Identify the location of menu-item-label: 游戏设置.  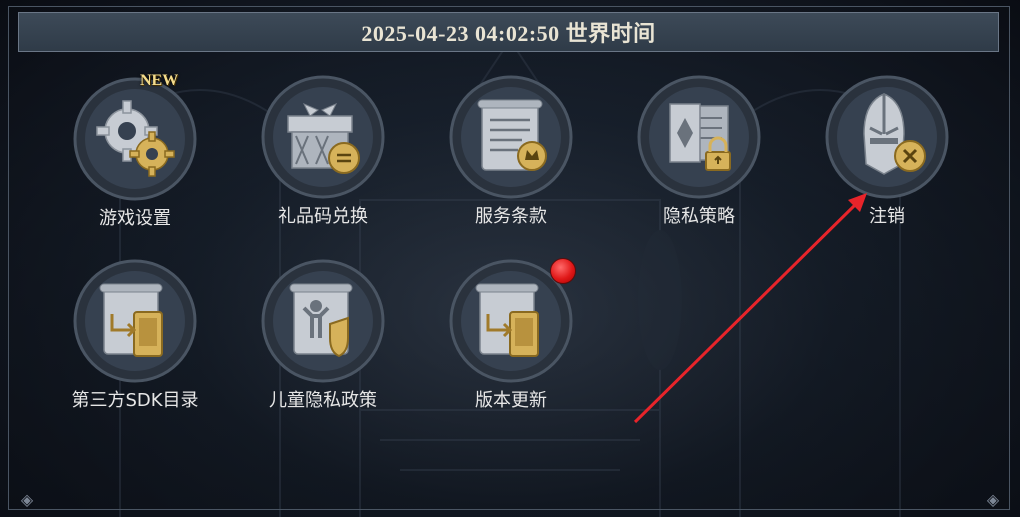
(135, 218).